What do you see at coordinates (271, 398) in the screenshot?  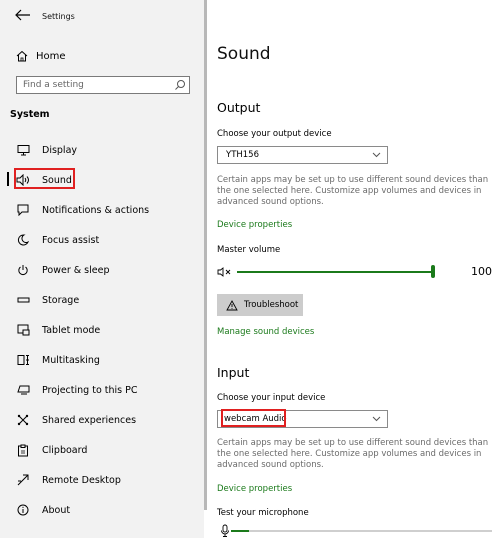 I see `input-device-label: Choose your input device` at bounding box center [271, 398].